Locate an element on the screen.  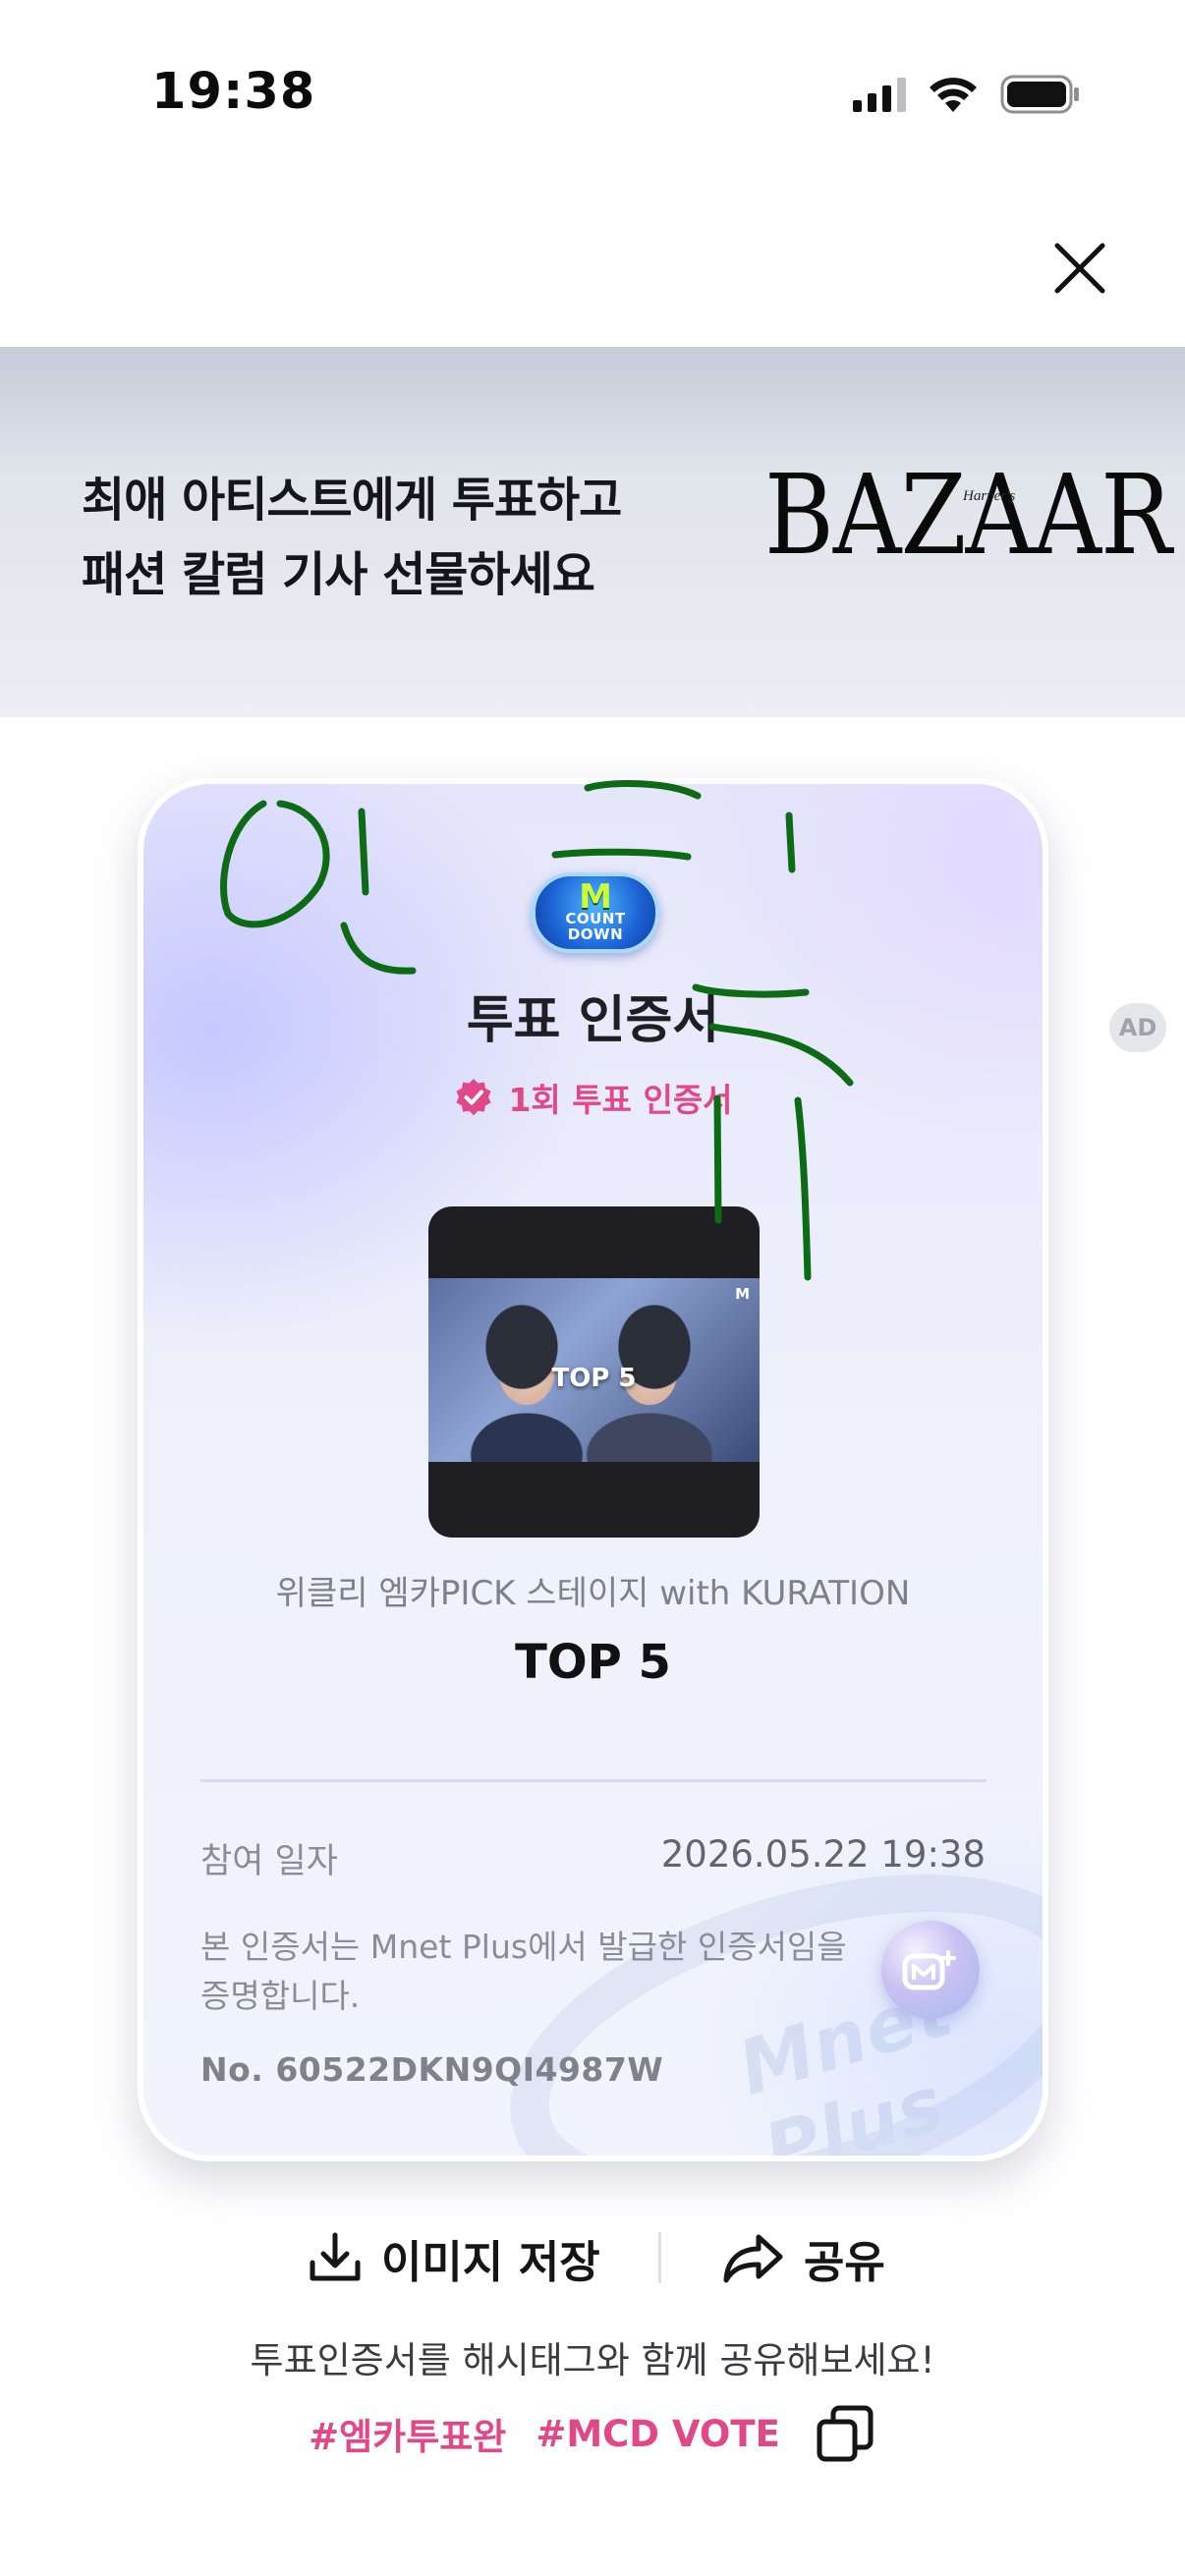
verified-badge-icon is located at coordinates (474, 1097).